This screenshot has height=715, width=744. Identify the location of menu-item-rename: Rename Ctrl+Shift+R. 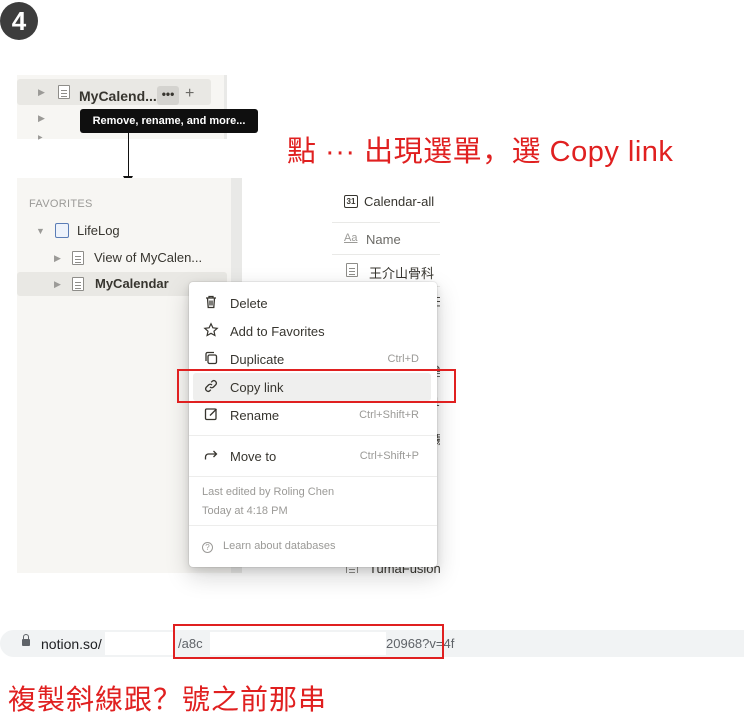
(313, 415).